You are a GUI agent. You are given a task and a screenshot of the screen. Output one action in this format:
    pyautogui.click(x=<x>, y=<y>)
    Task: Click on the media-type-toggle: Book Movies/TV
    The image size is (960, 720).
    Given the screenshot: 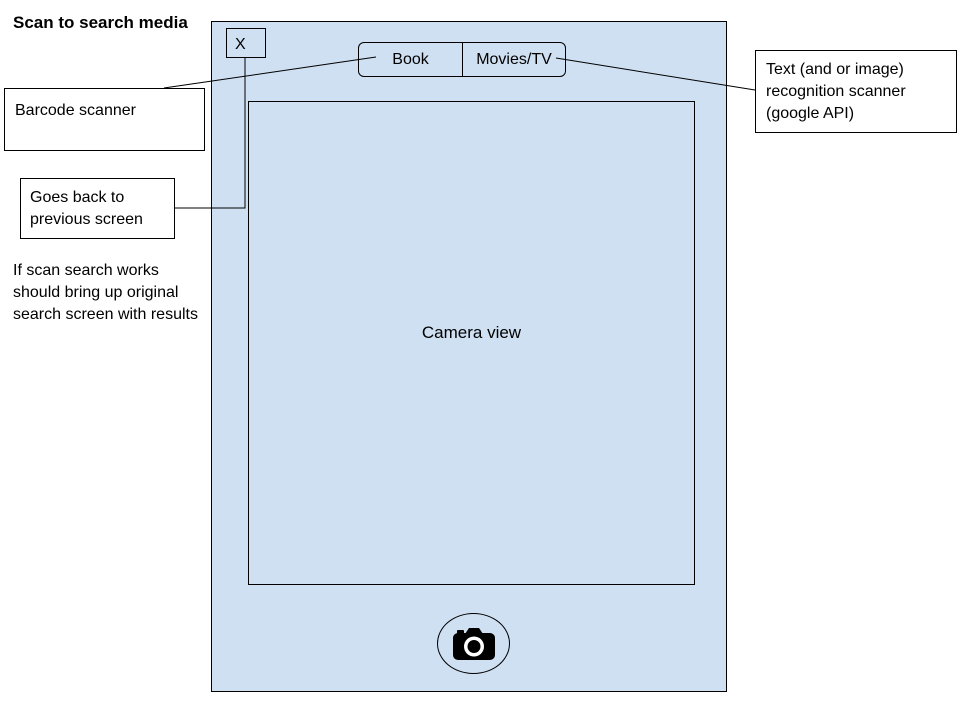 What is the action you would take?
    pyautogui.click(x=462, y=59)
    